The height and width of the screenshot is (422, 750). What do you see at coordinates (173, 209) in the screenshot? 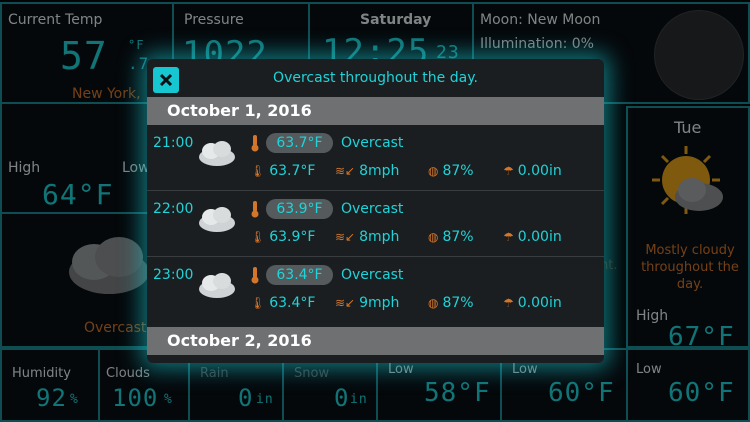
I see `hour-time: 22:00` at bounding box center [173, 209].